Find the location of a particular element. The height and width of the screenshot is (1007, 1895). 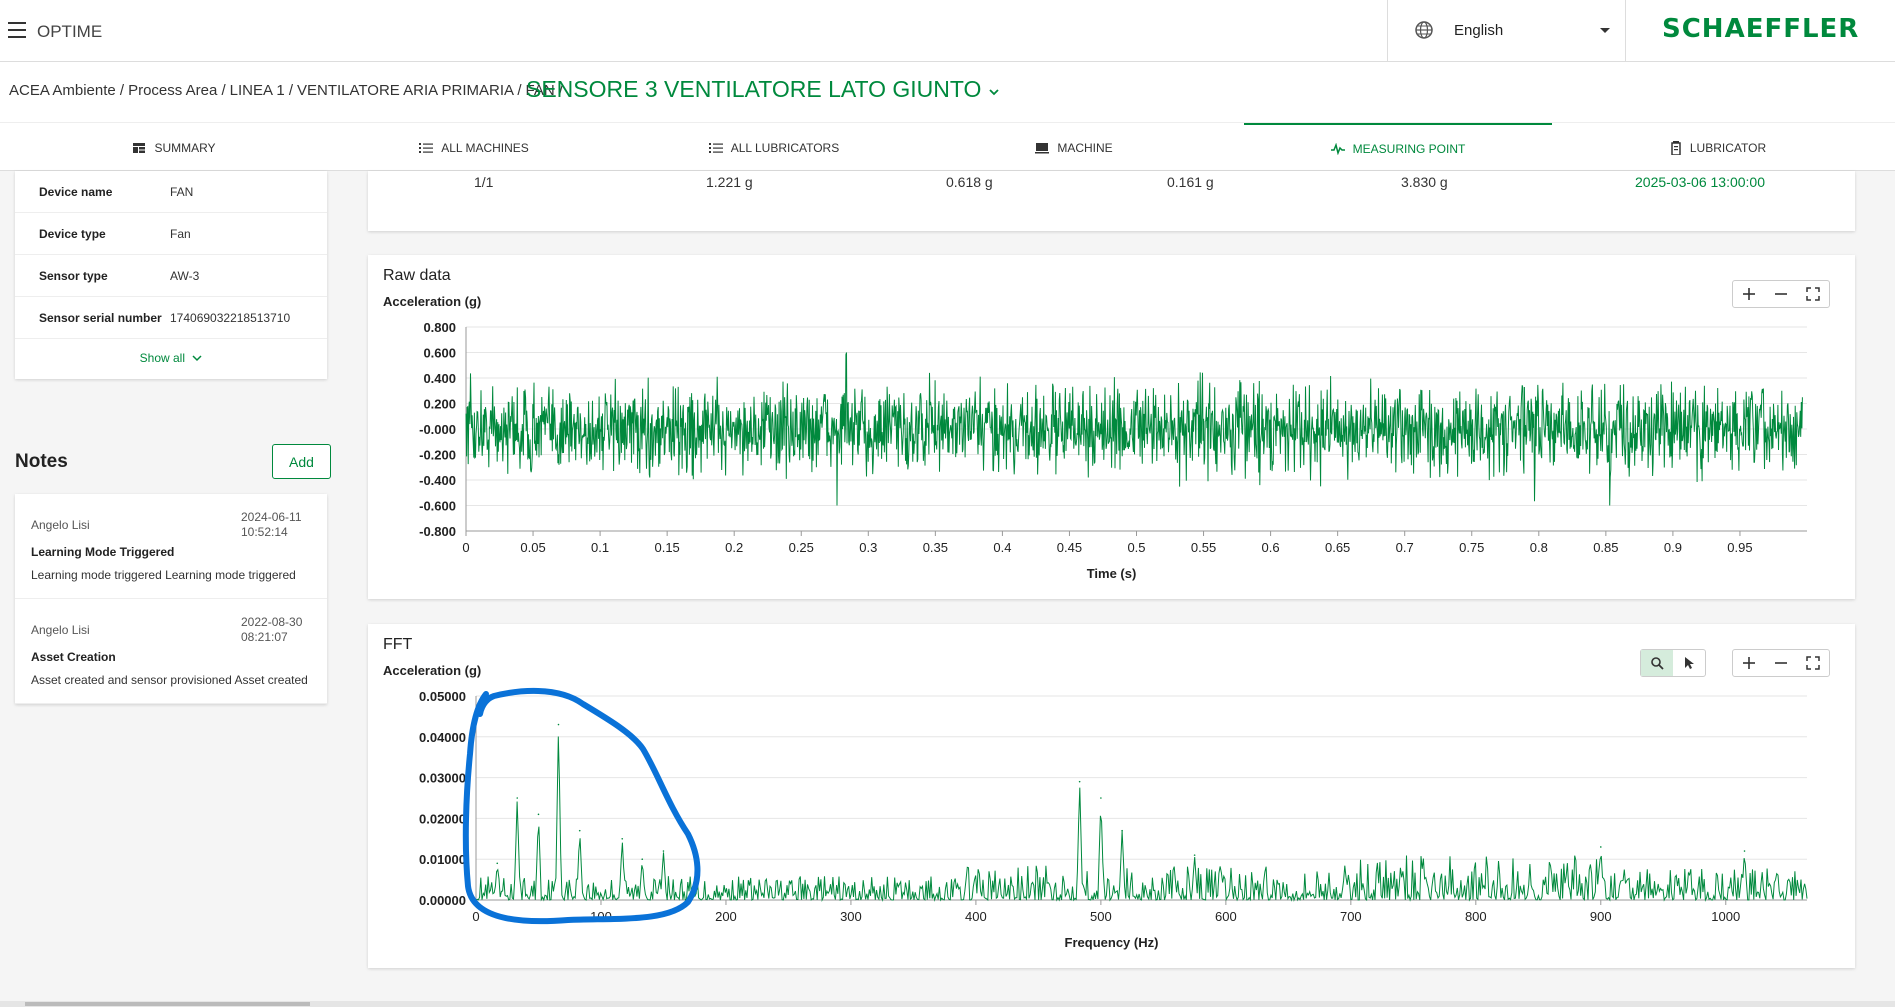

info-key: Sensor type is located at coordinates (73, 276).